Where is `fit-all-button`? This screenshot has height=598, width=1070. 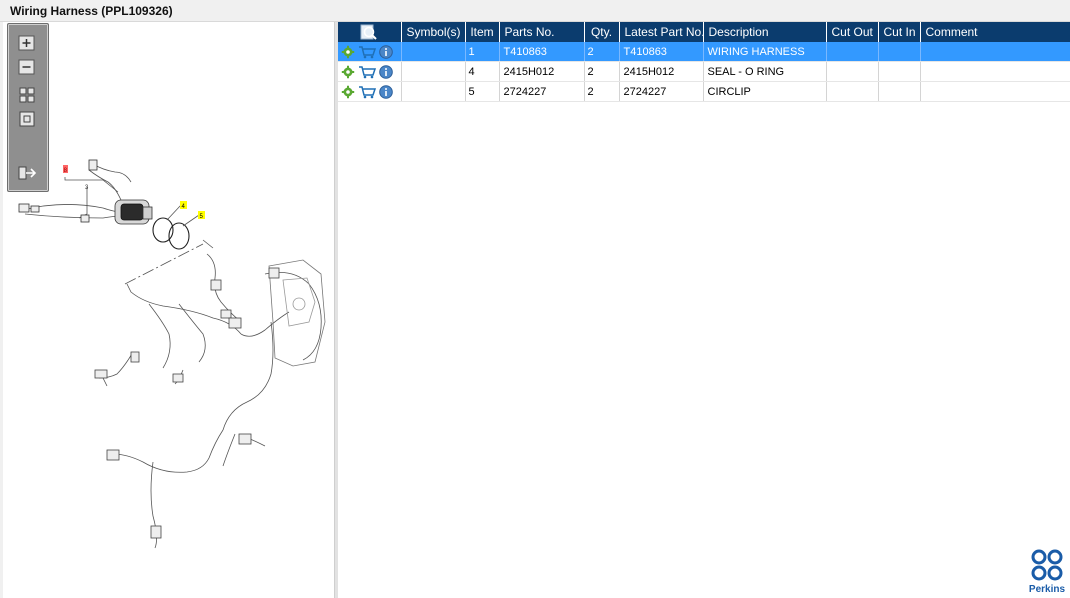 fit-all-button is located at coordinates (27, 95).